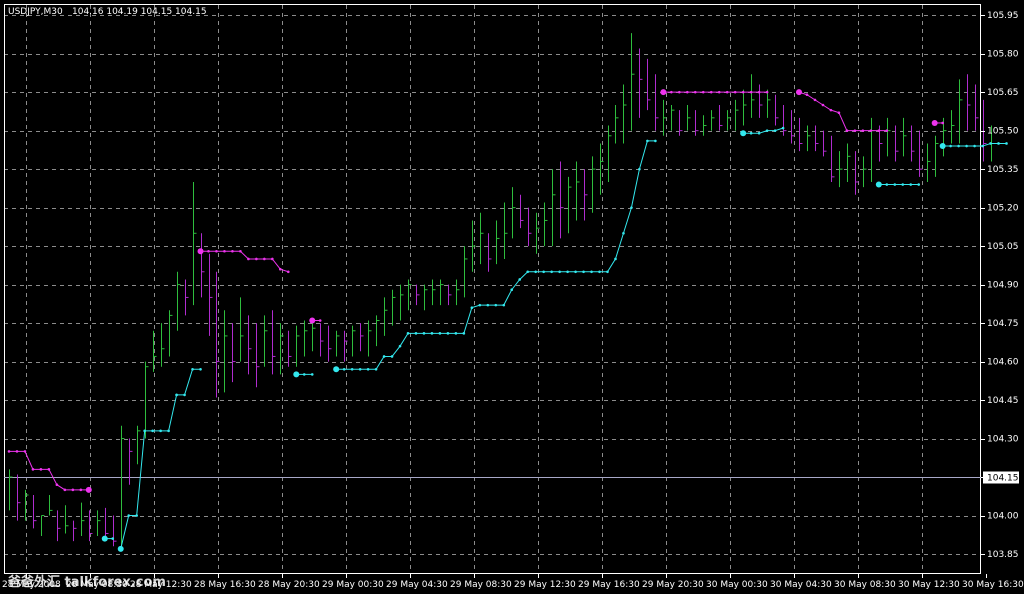  Describe the element at coordinates (417, 585) in the screenshot. I see `time-tick-label: 29 May 04:30` at that location.